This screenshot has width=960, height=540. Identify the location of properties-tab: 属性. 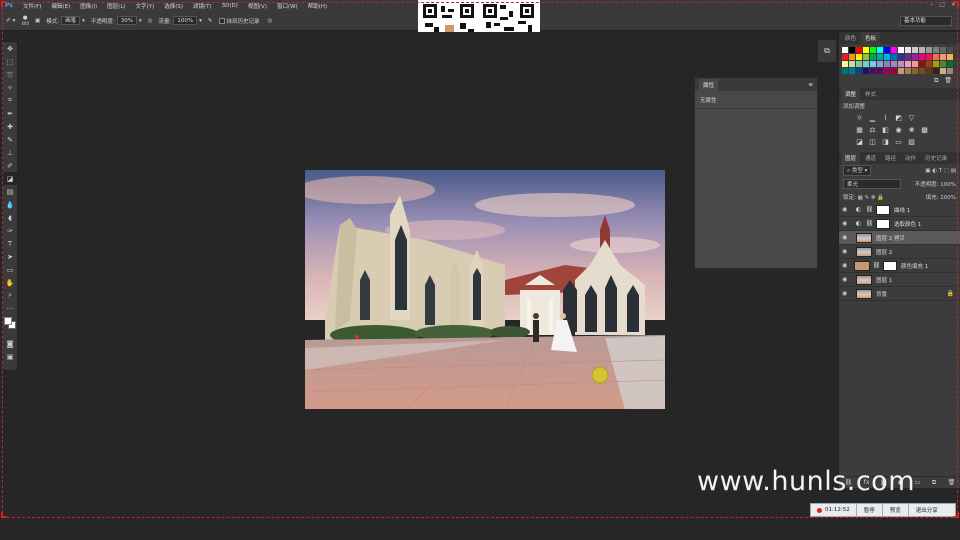
(709, 84).